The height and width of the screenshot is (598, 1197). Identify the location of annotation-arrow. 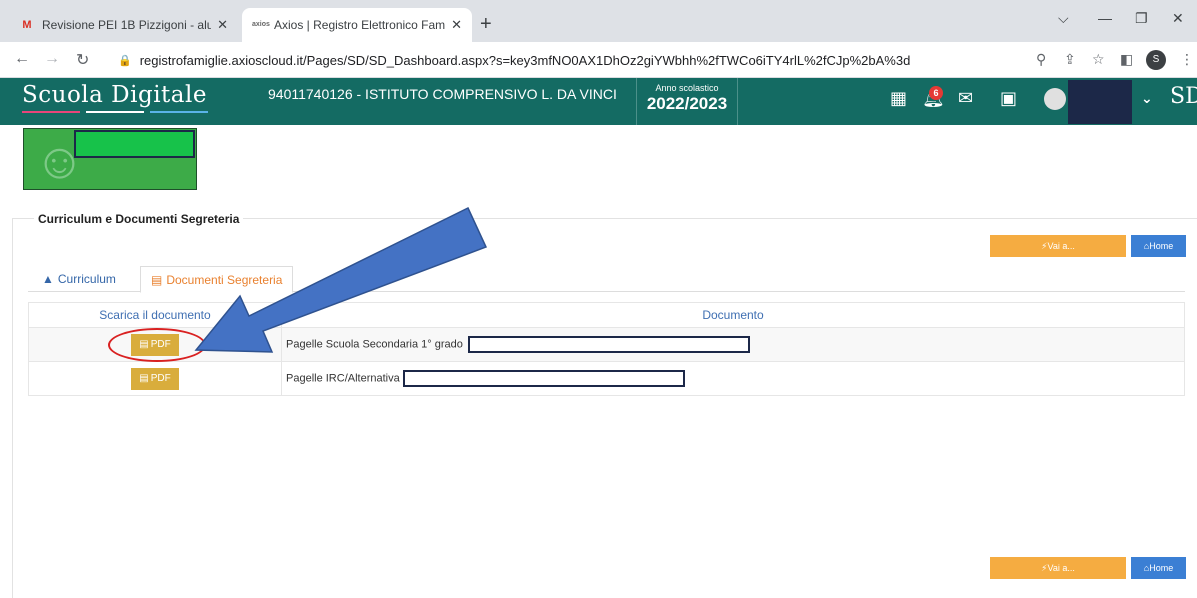
(341, 279).